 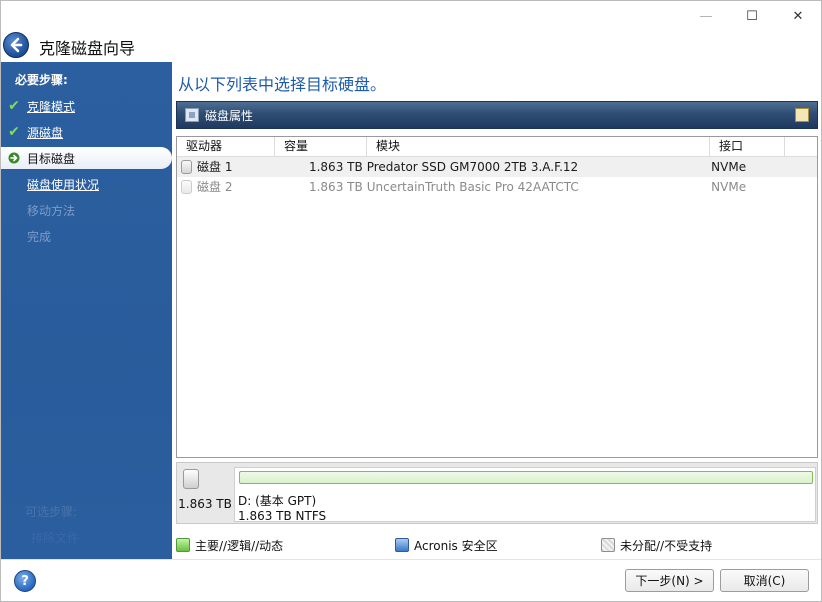 I want to click on disk-properties-label: 磁盘属性, so click(x=229, y=115).